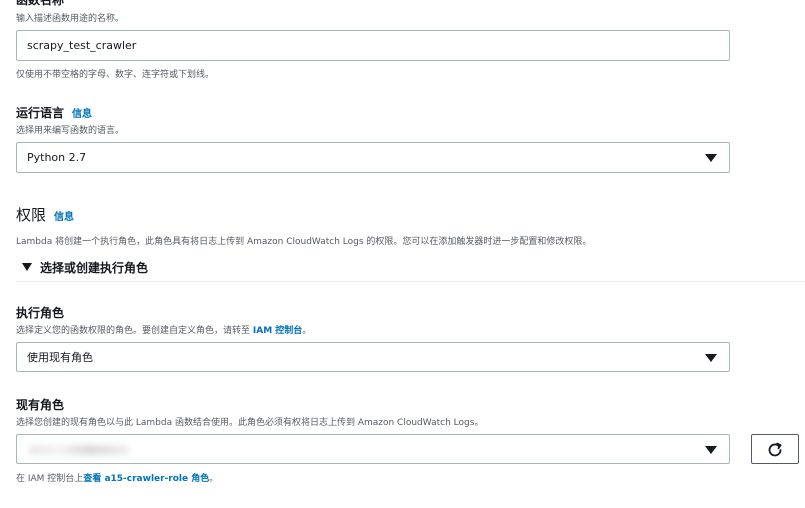  Describe the element at coordinates (40, 3) in the screenshot. I see `function-name-label: 函数名称` at that location.